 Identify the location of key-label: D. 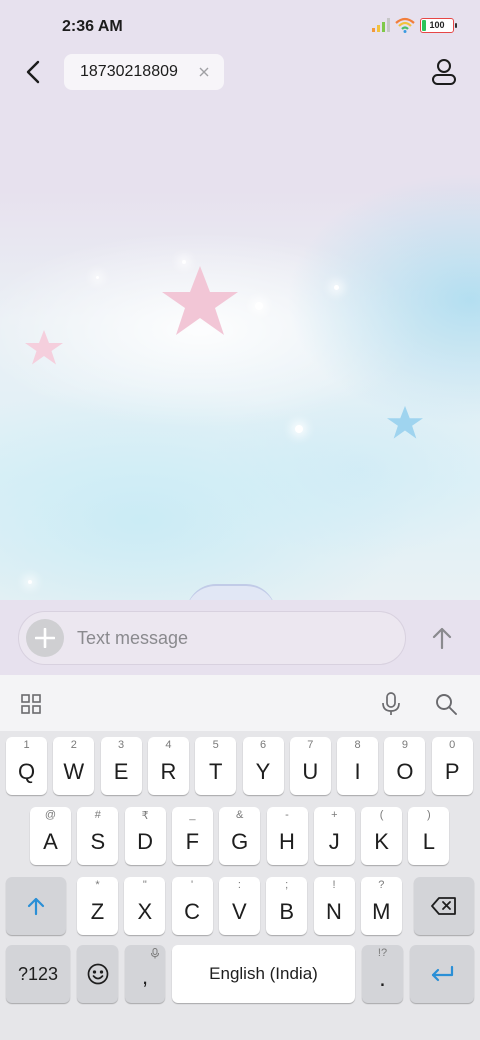
(145, 841).